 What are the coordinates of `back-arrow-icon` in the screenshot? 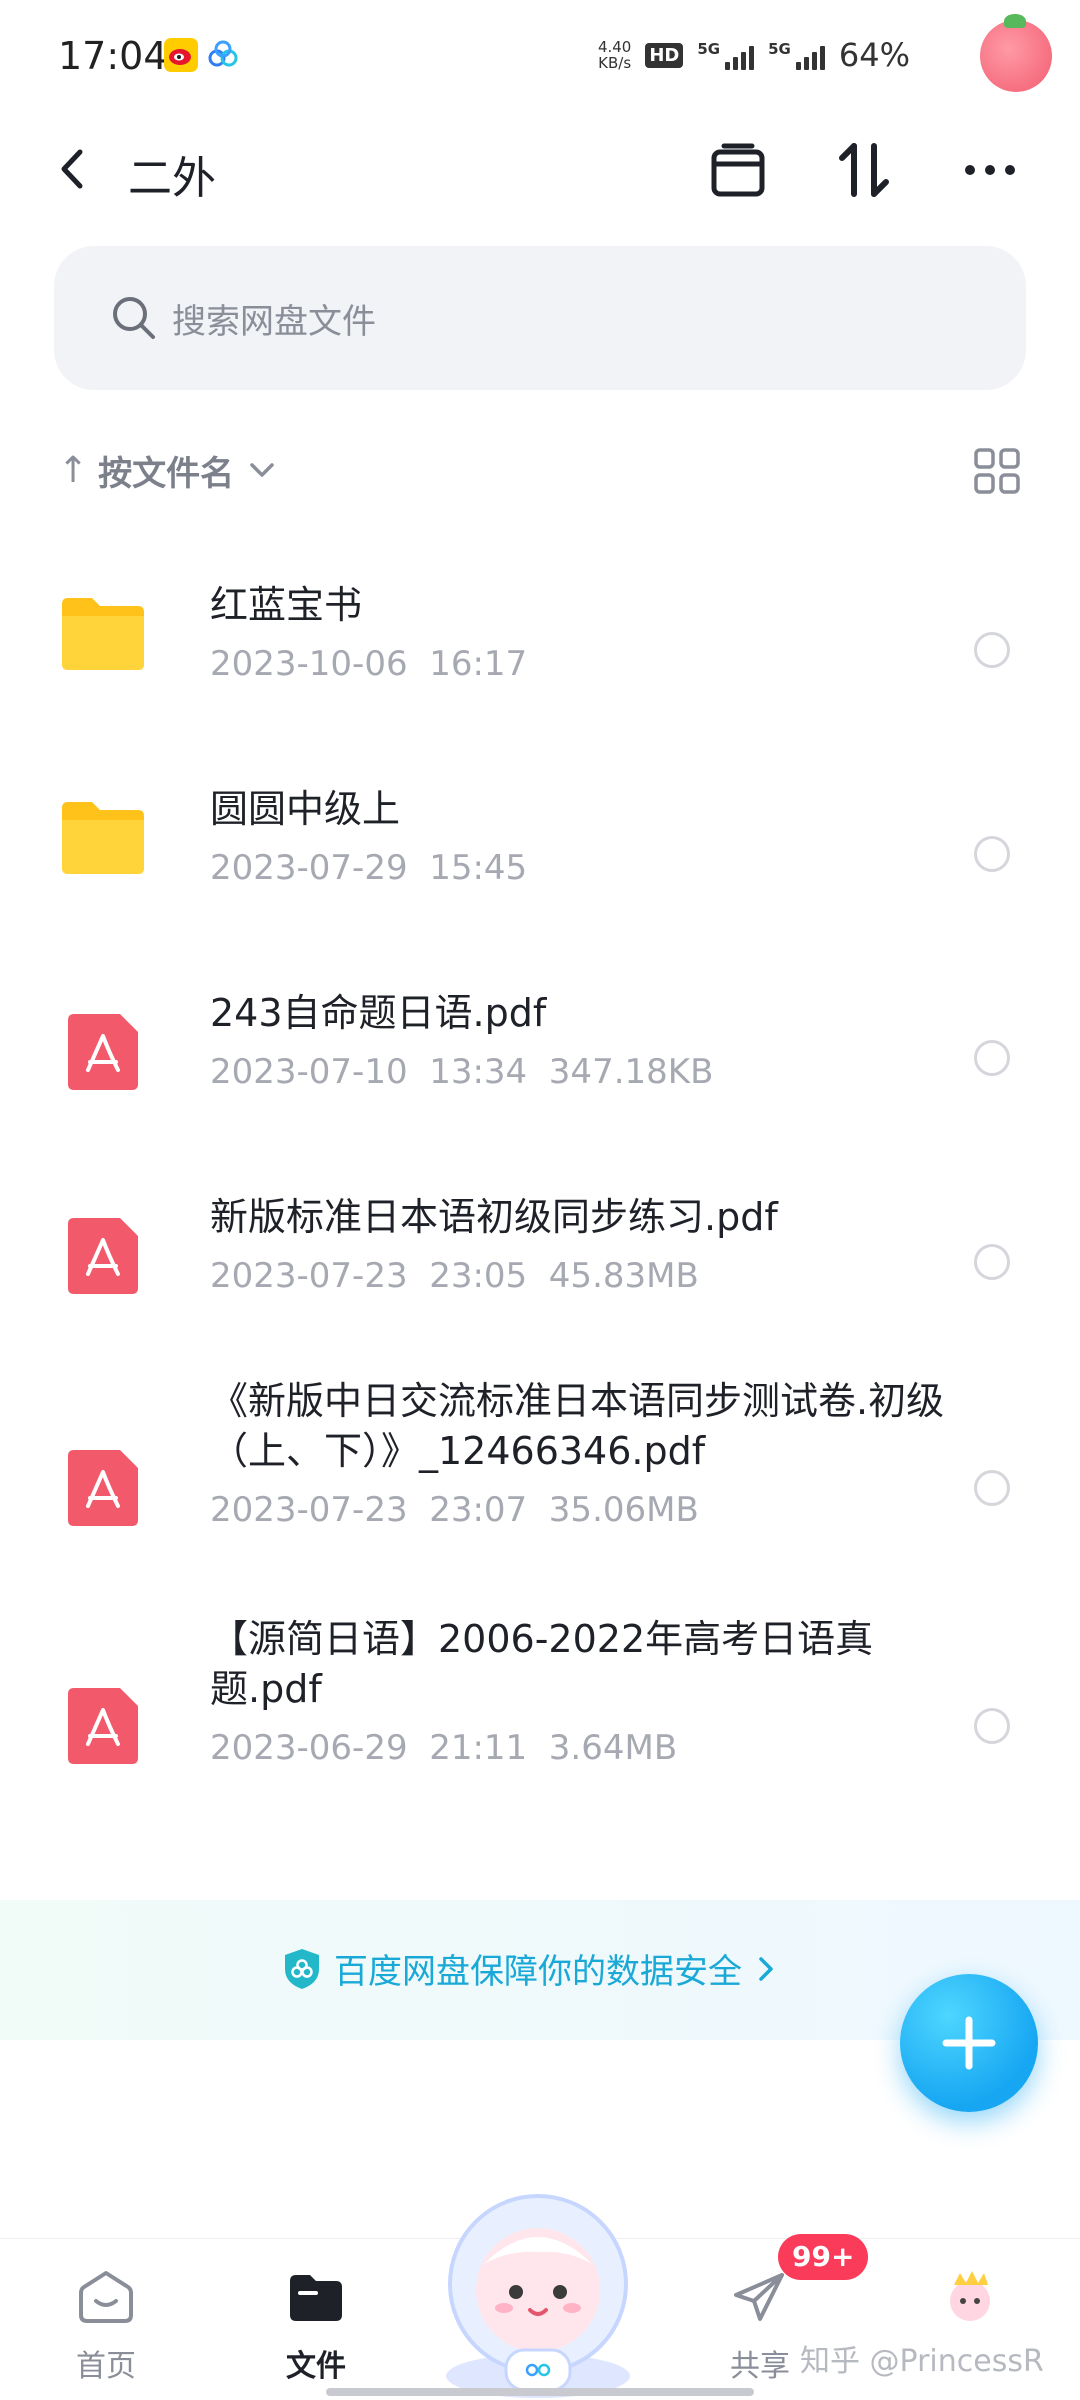 It's located at (75, 169).